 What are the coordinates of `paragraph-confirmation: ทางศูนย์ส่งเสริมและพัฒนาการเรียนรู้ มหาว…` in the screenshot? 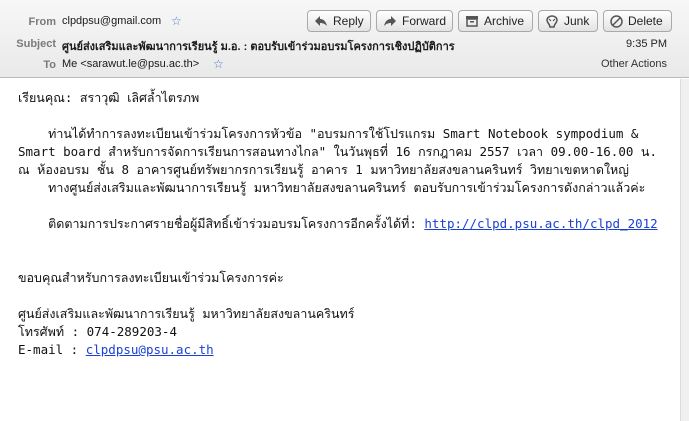 It's located at (332, 187).